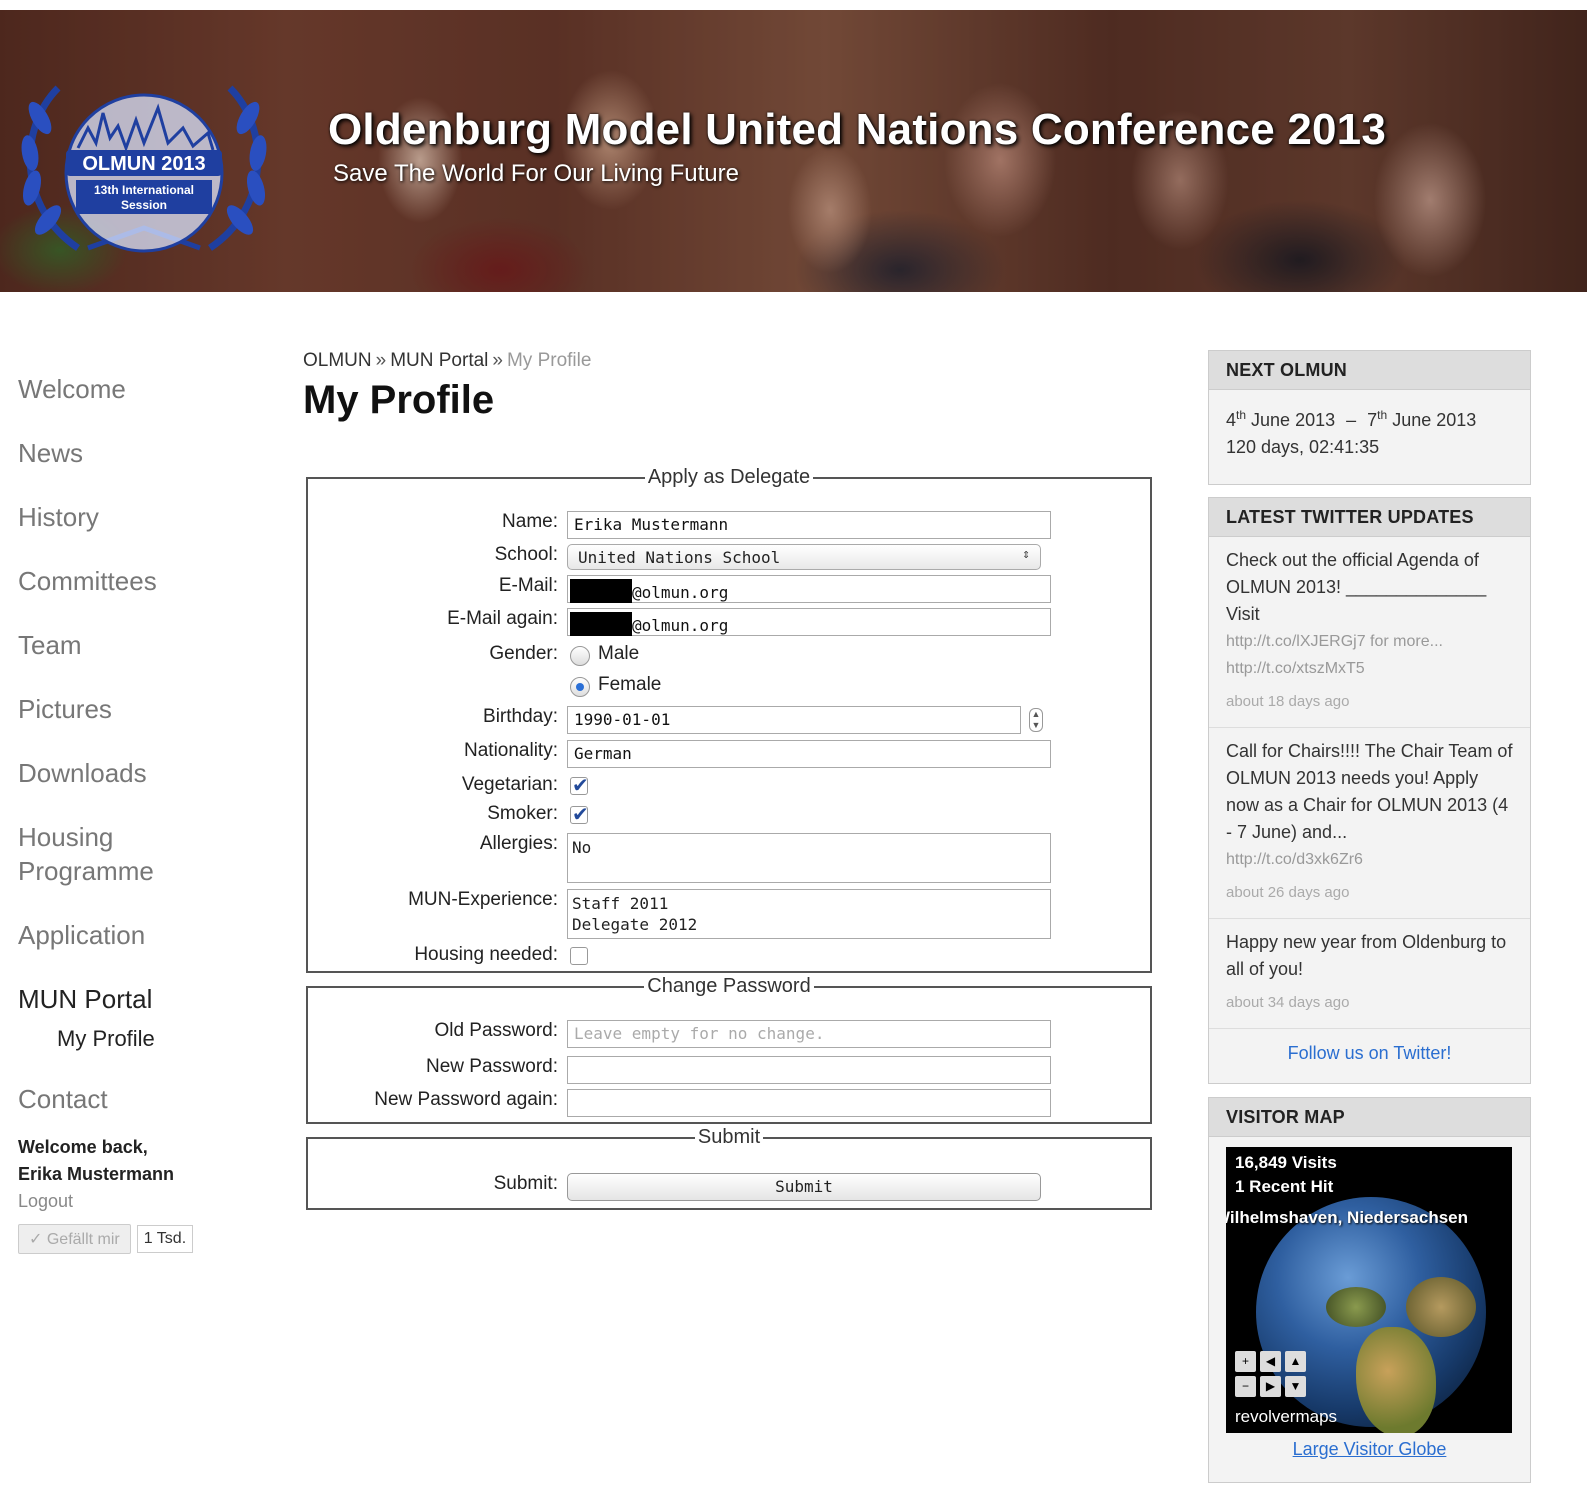 This screenshot has height=1499, width=1587. I want to click on birthday-input: 1990-01-01, so click(794, 720).